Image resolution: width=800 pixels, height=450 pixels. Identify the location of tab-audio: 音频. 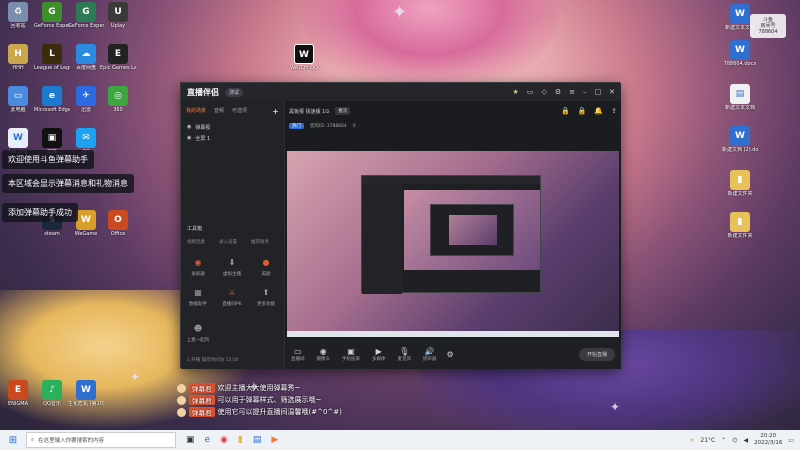
(219, 111).